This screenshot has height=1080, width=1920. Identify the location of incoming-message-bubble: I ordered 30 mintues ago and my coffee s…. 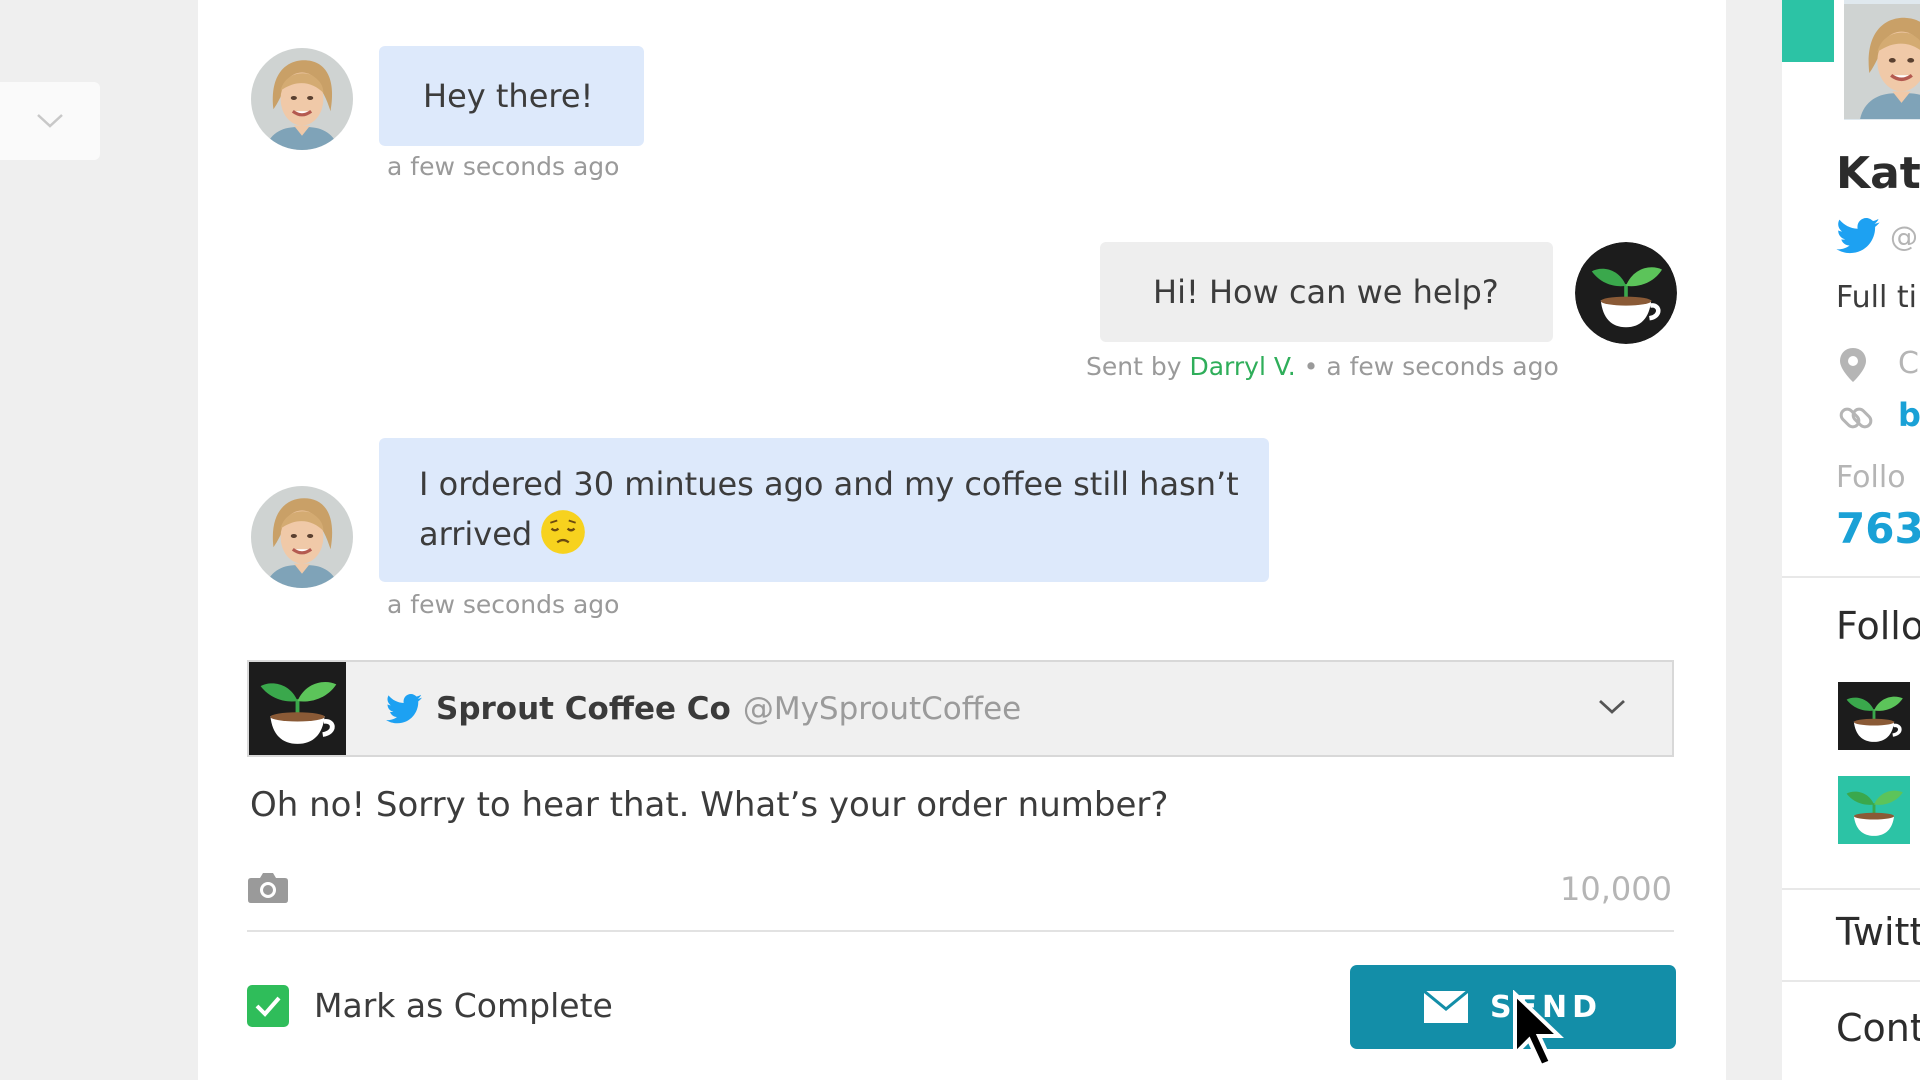
(824, 510).